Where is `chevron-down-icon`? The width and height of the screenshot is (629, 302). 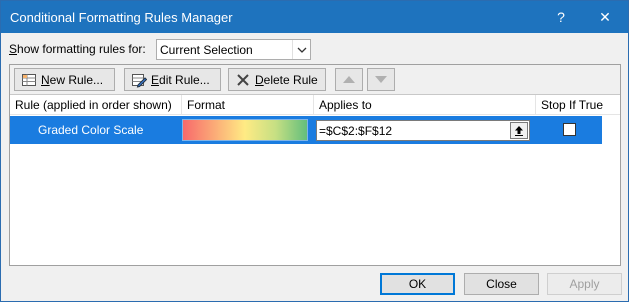
chevron-down-icon is located at coordinates (301, 49).